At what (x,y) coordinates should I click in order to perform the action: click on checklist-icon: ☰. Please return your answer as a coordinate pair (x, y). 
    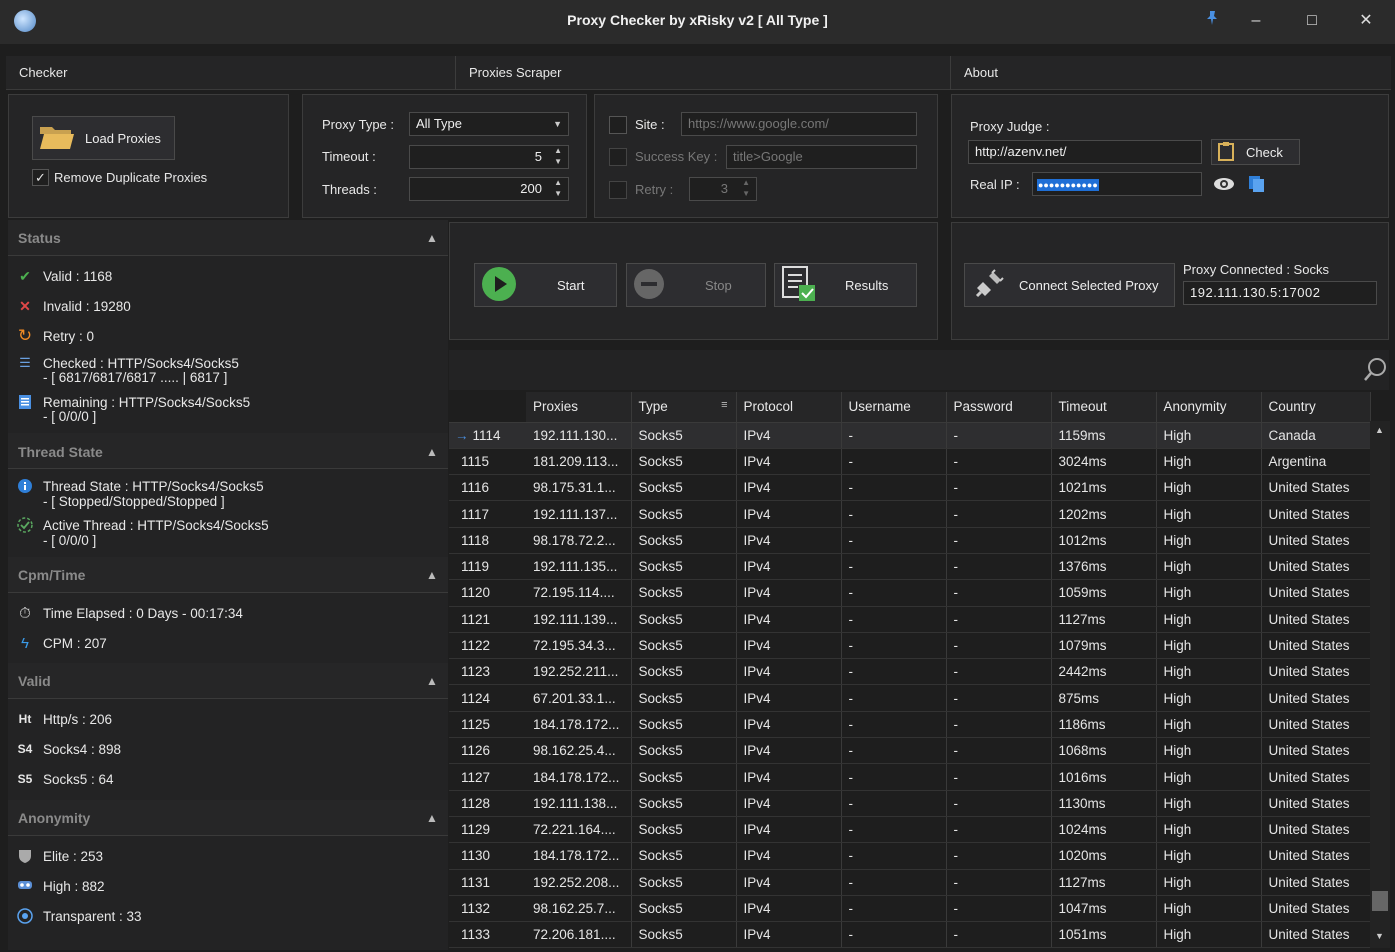
    Looking at the image, I should click on (25, 362).